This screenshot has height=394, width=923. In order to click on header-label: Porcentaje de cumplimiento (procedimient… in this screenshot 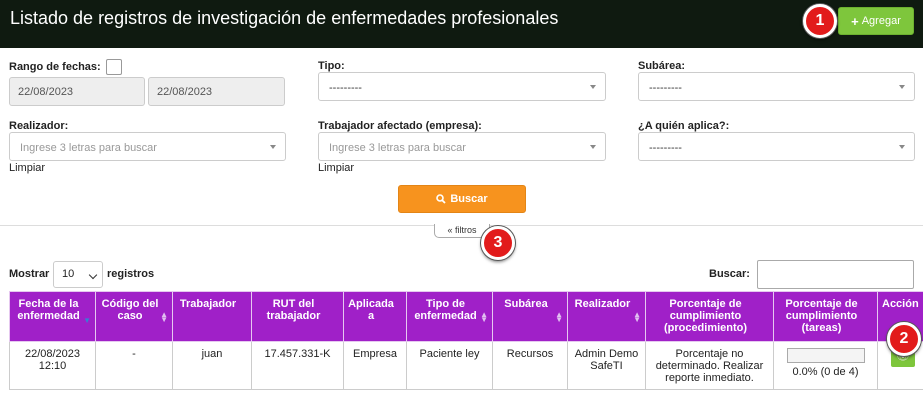, I will do `click(705, 316)`.